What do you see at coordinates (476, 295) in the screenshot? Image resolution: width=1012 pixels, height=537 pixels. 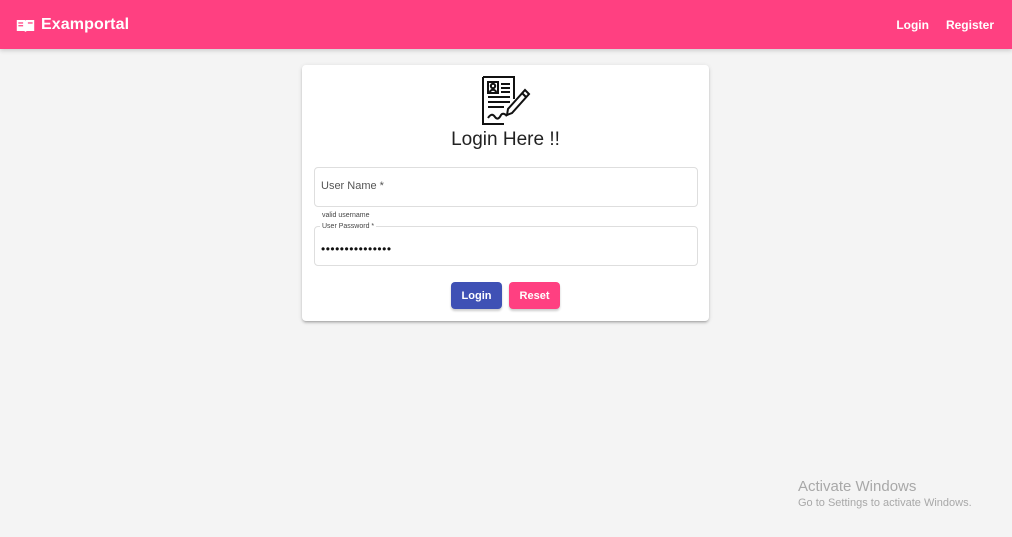 I see `login-button: Login` at bounding box center [476, 295].